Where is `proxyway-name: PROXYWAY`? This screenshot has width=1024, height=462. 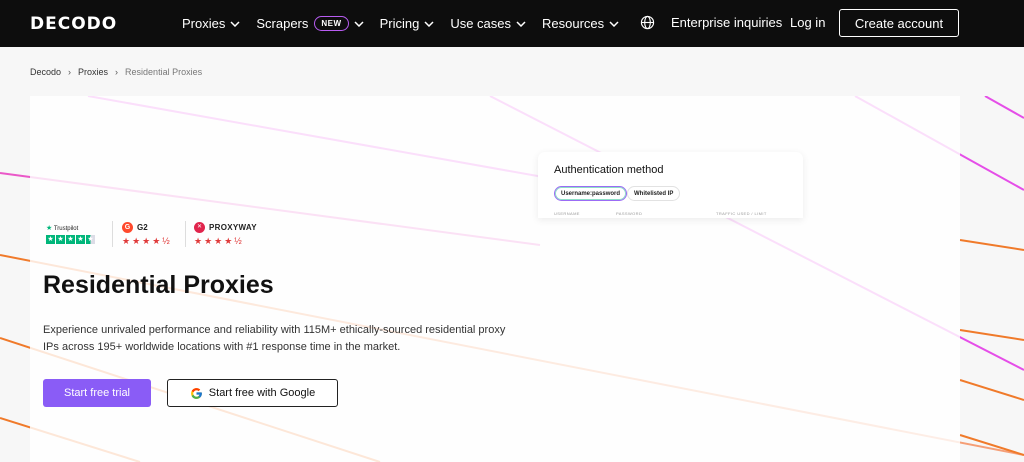
proxyway-name: PROXYWAY is located at coordinates (233, 227).